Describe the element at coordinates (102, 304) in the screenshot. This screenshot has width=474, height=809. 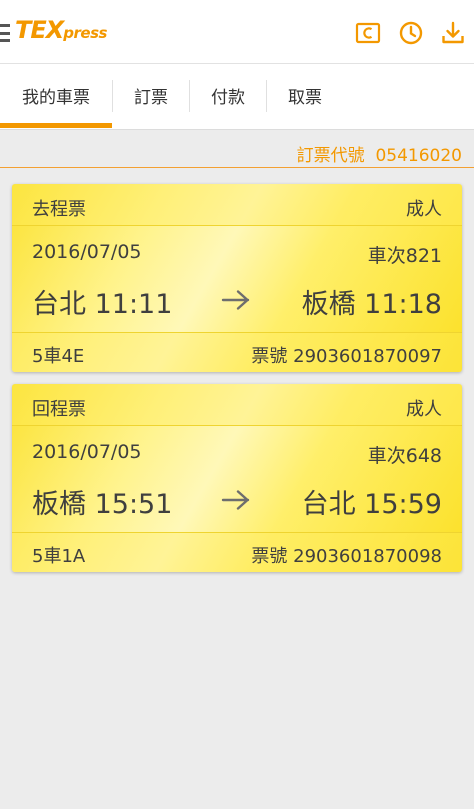
I see `departure-station-time: 台北 11:11` at that location.